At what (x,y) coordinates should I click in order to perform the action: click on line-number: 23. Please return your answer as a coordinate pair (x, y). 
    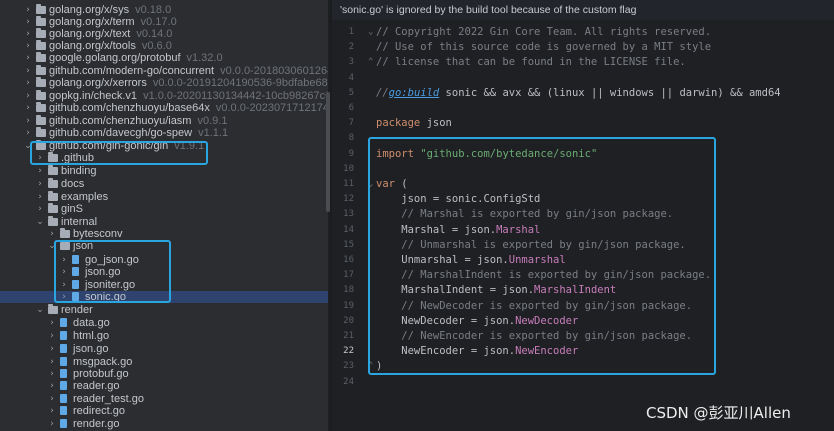
    Looking at the image, I should click on (348, 366).